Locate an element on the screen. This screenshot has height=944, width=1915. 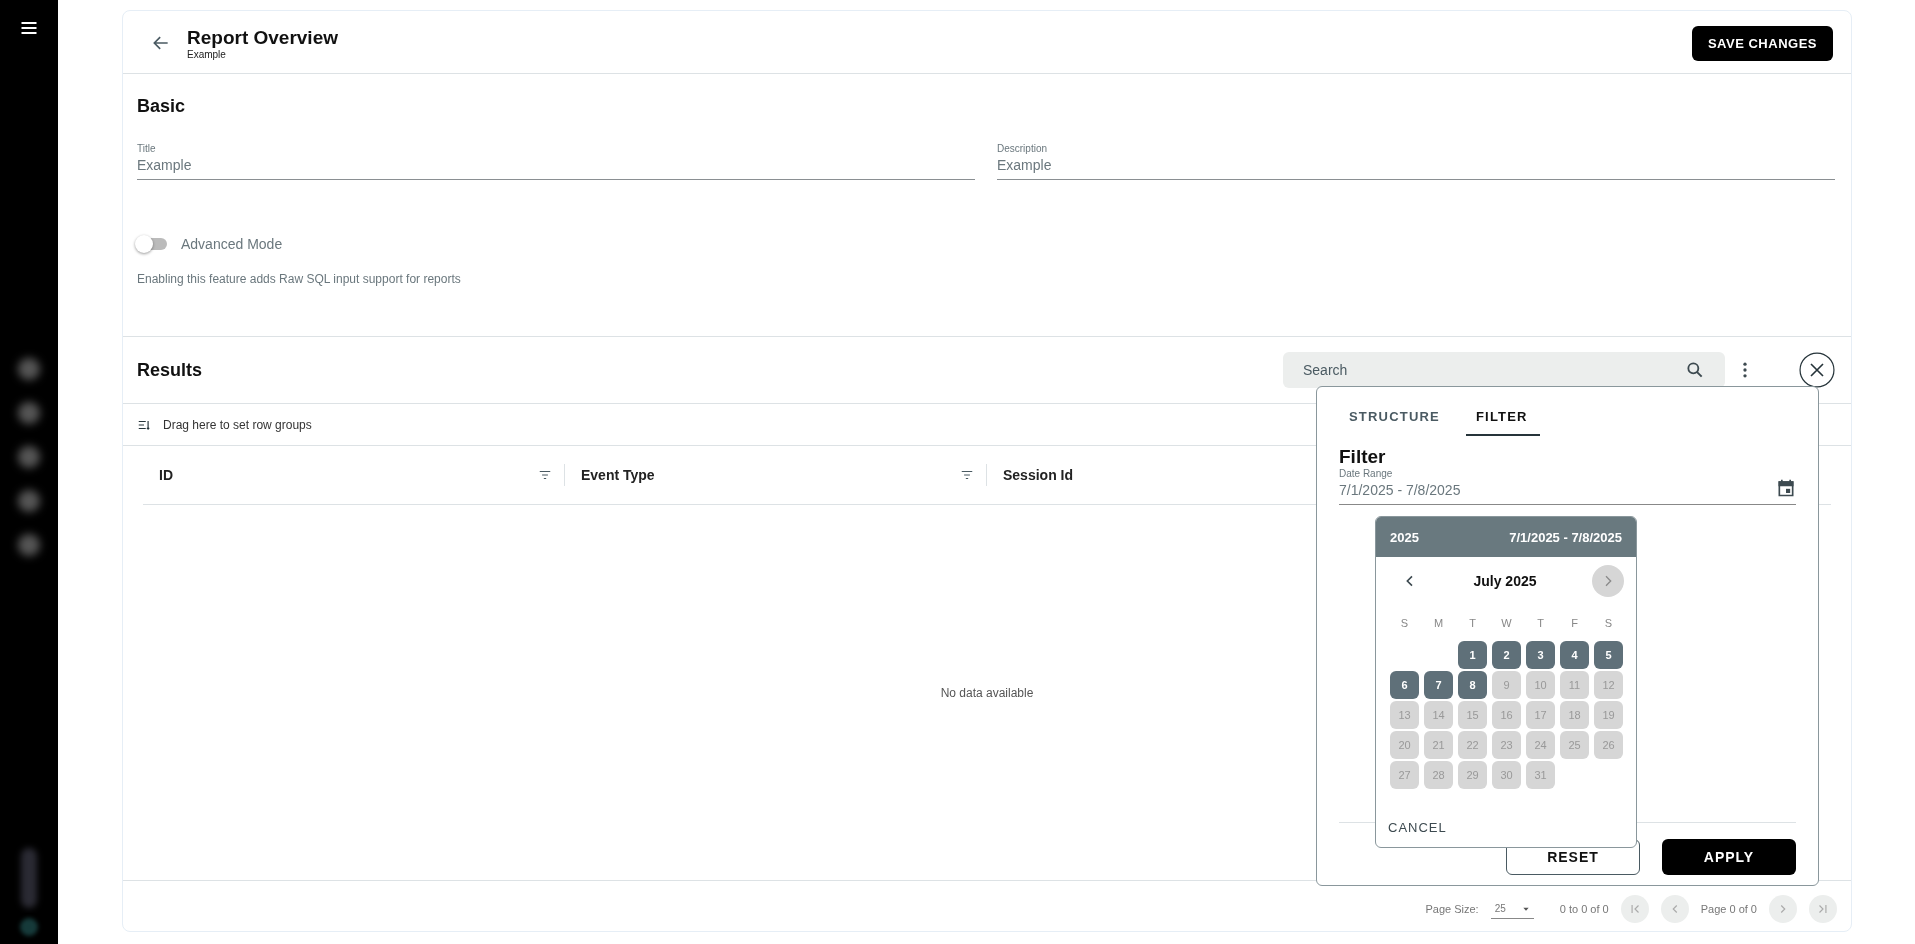
text-field: Description Example is located at coordinates (1416, 161).